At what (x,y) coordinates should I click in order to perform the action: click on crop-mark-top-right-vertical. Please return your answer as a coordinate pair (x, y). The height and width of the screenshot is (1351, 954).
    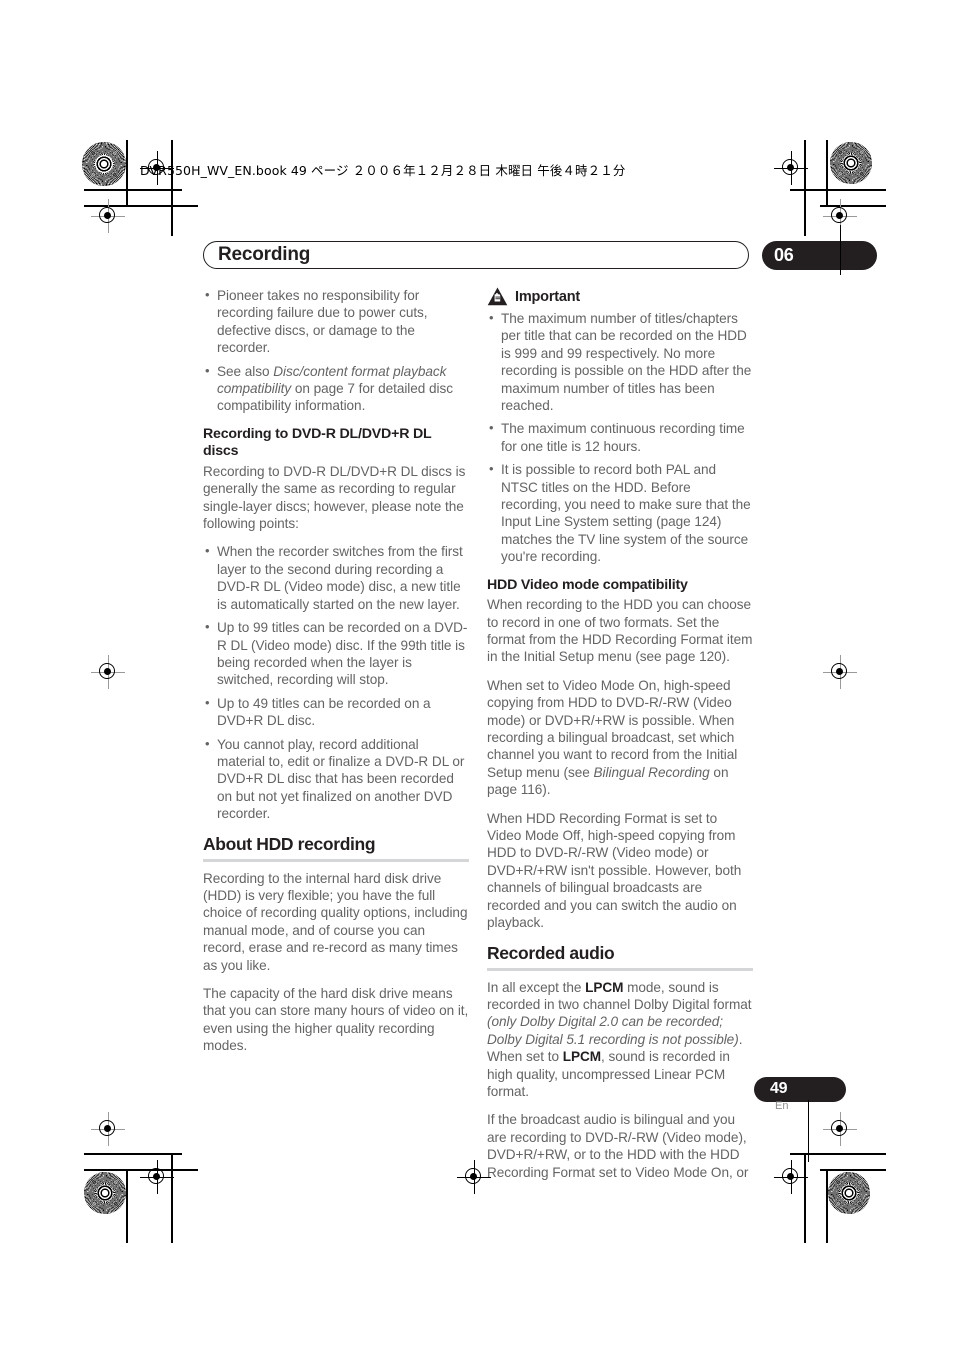
    Looking at the image, I should click on (805, 188).